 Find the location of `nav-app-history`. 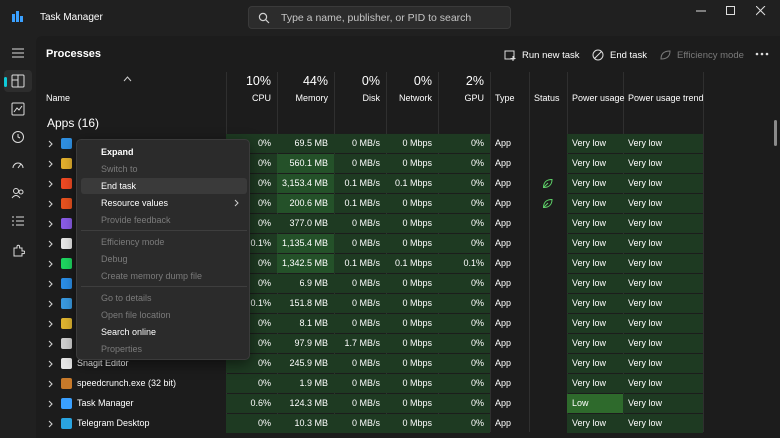

nav-app-history is located at coordinates (18, 137).